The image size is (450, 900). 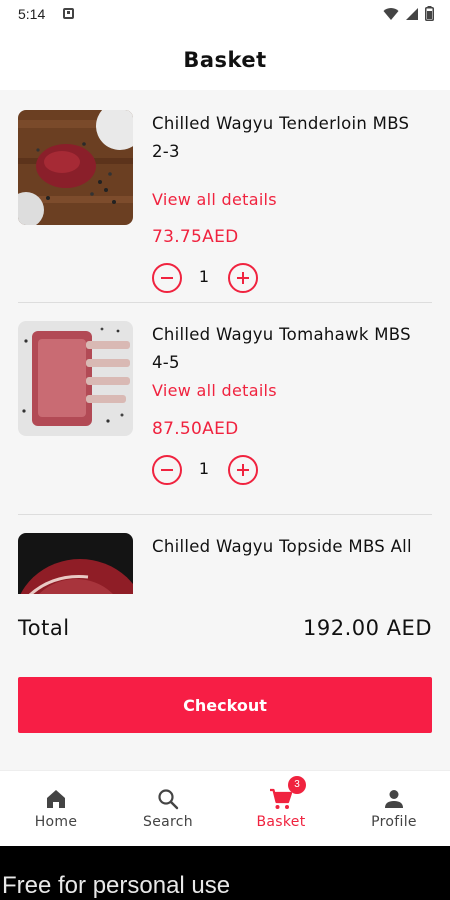 I want to click on wifi-icon, so click(x=391, y=13).